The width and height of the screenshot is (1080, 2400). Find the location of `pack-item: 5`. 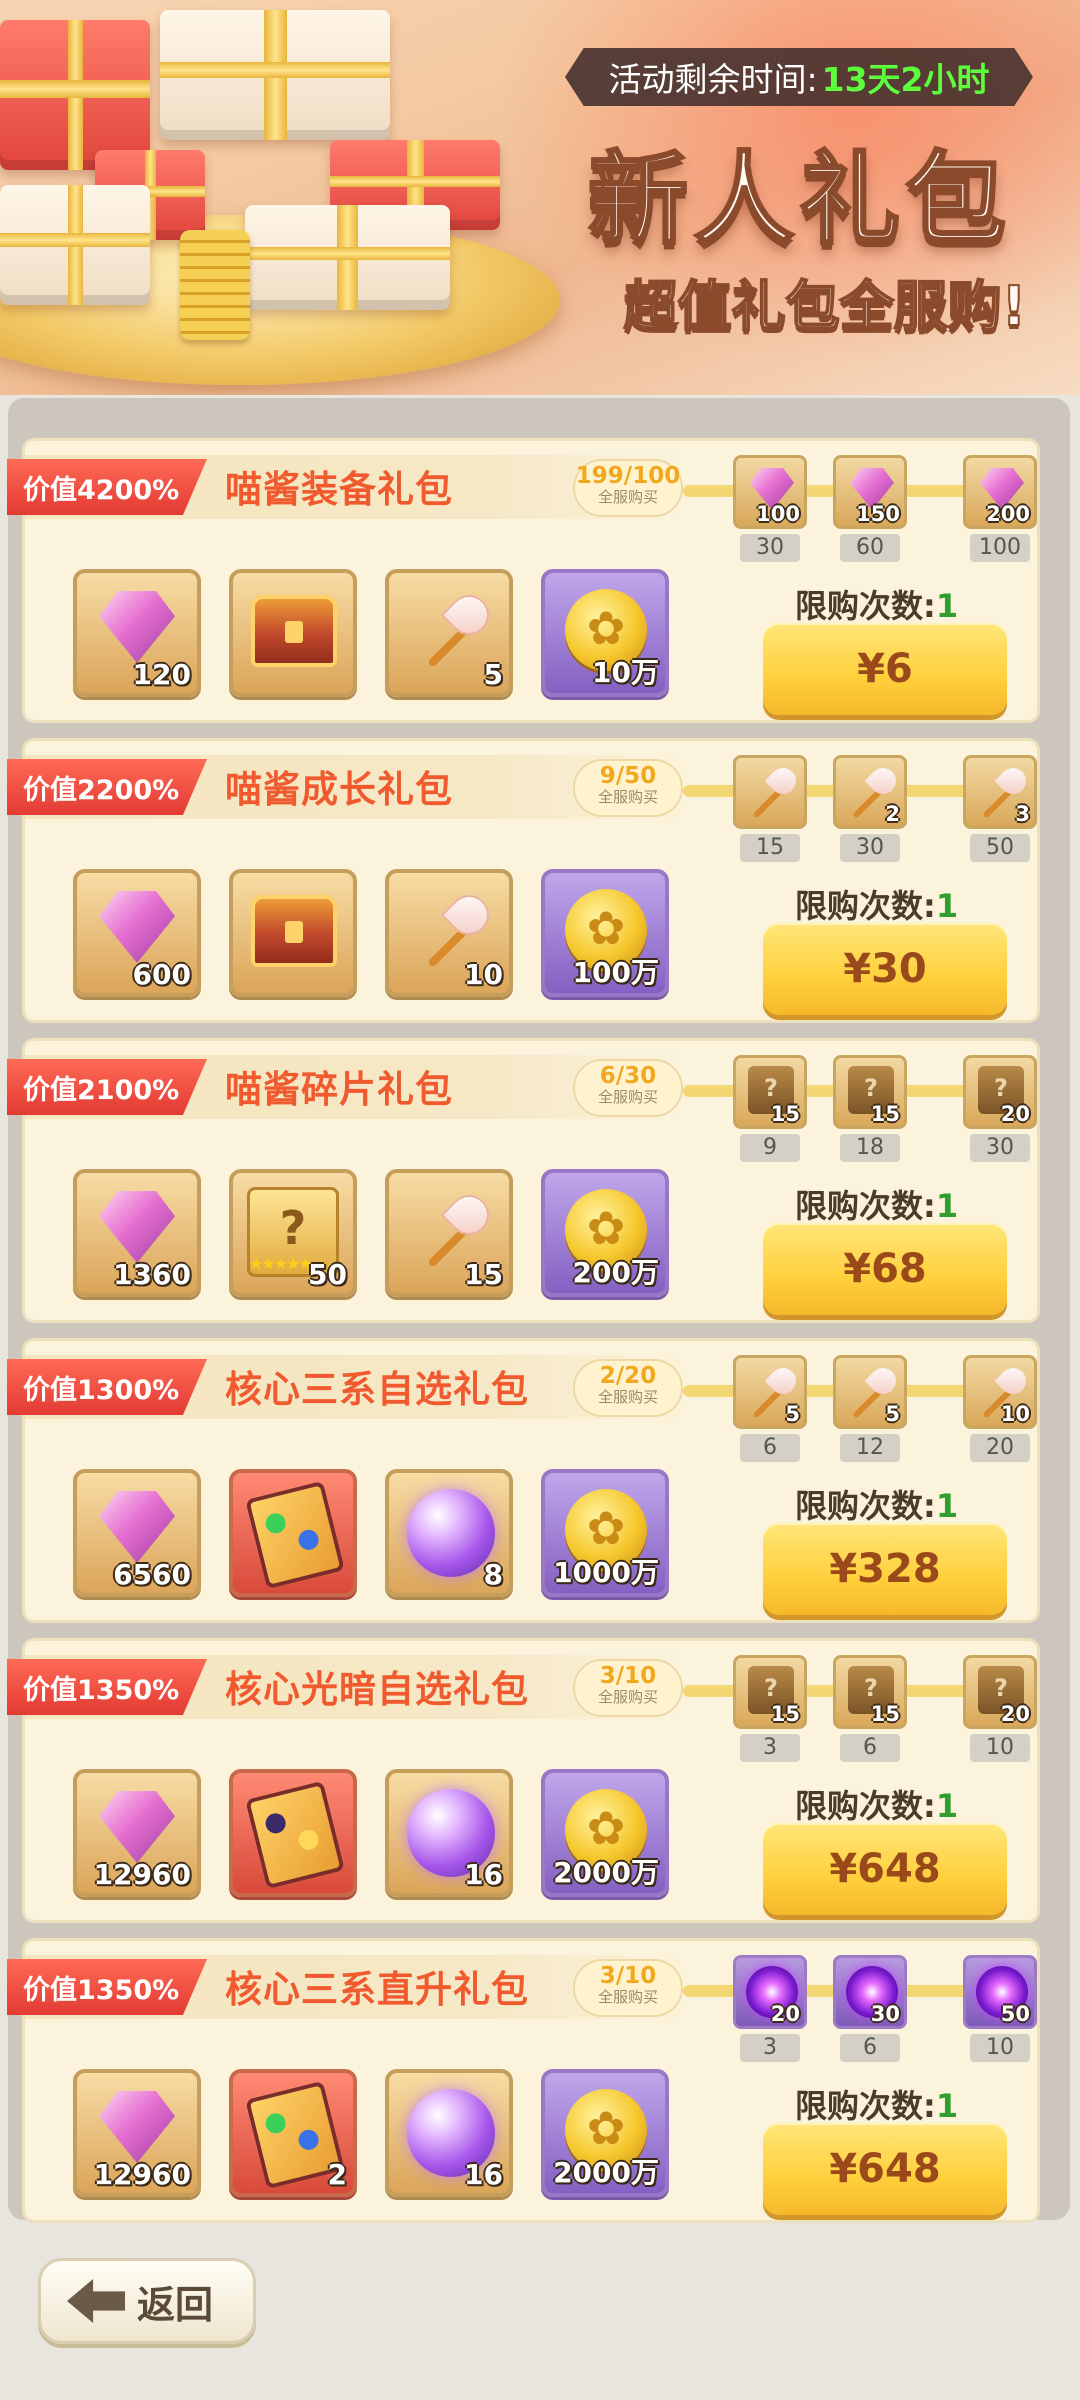

pack-item: 5 is located at coordinates (449, 633).